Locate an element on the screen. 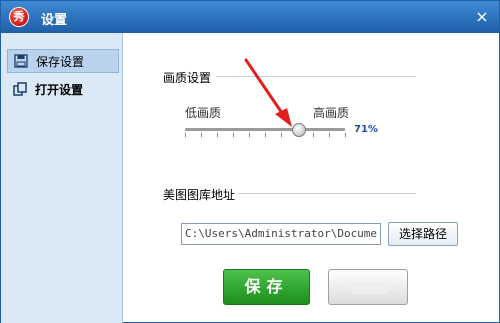 The width and height of the screenshot is (500, 323). quality-divider is located at coordinates (316, 76).